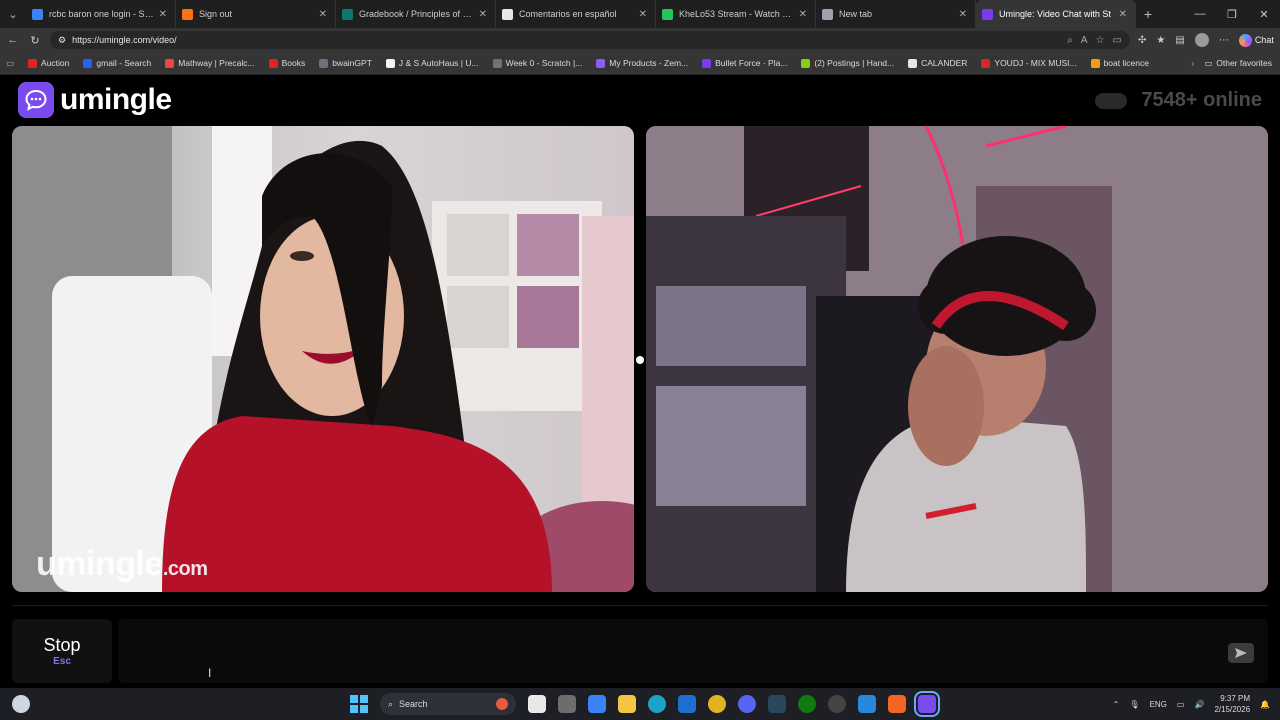  Describe the element at coordinates (590, 40) in the screenshot. I see `address-bar: ⚙ https://umingle.com/video/ ⌕ A ☆ ▭` at that location.